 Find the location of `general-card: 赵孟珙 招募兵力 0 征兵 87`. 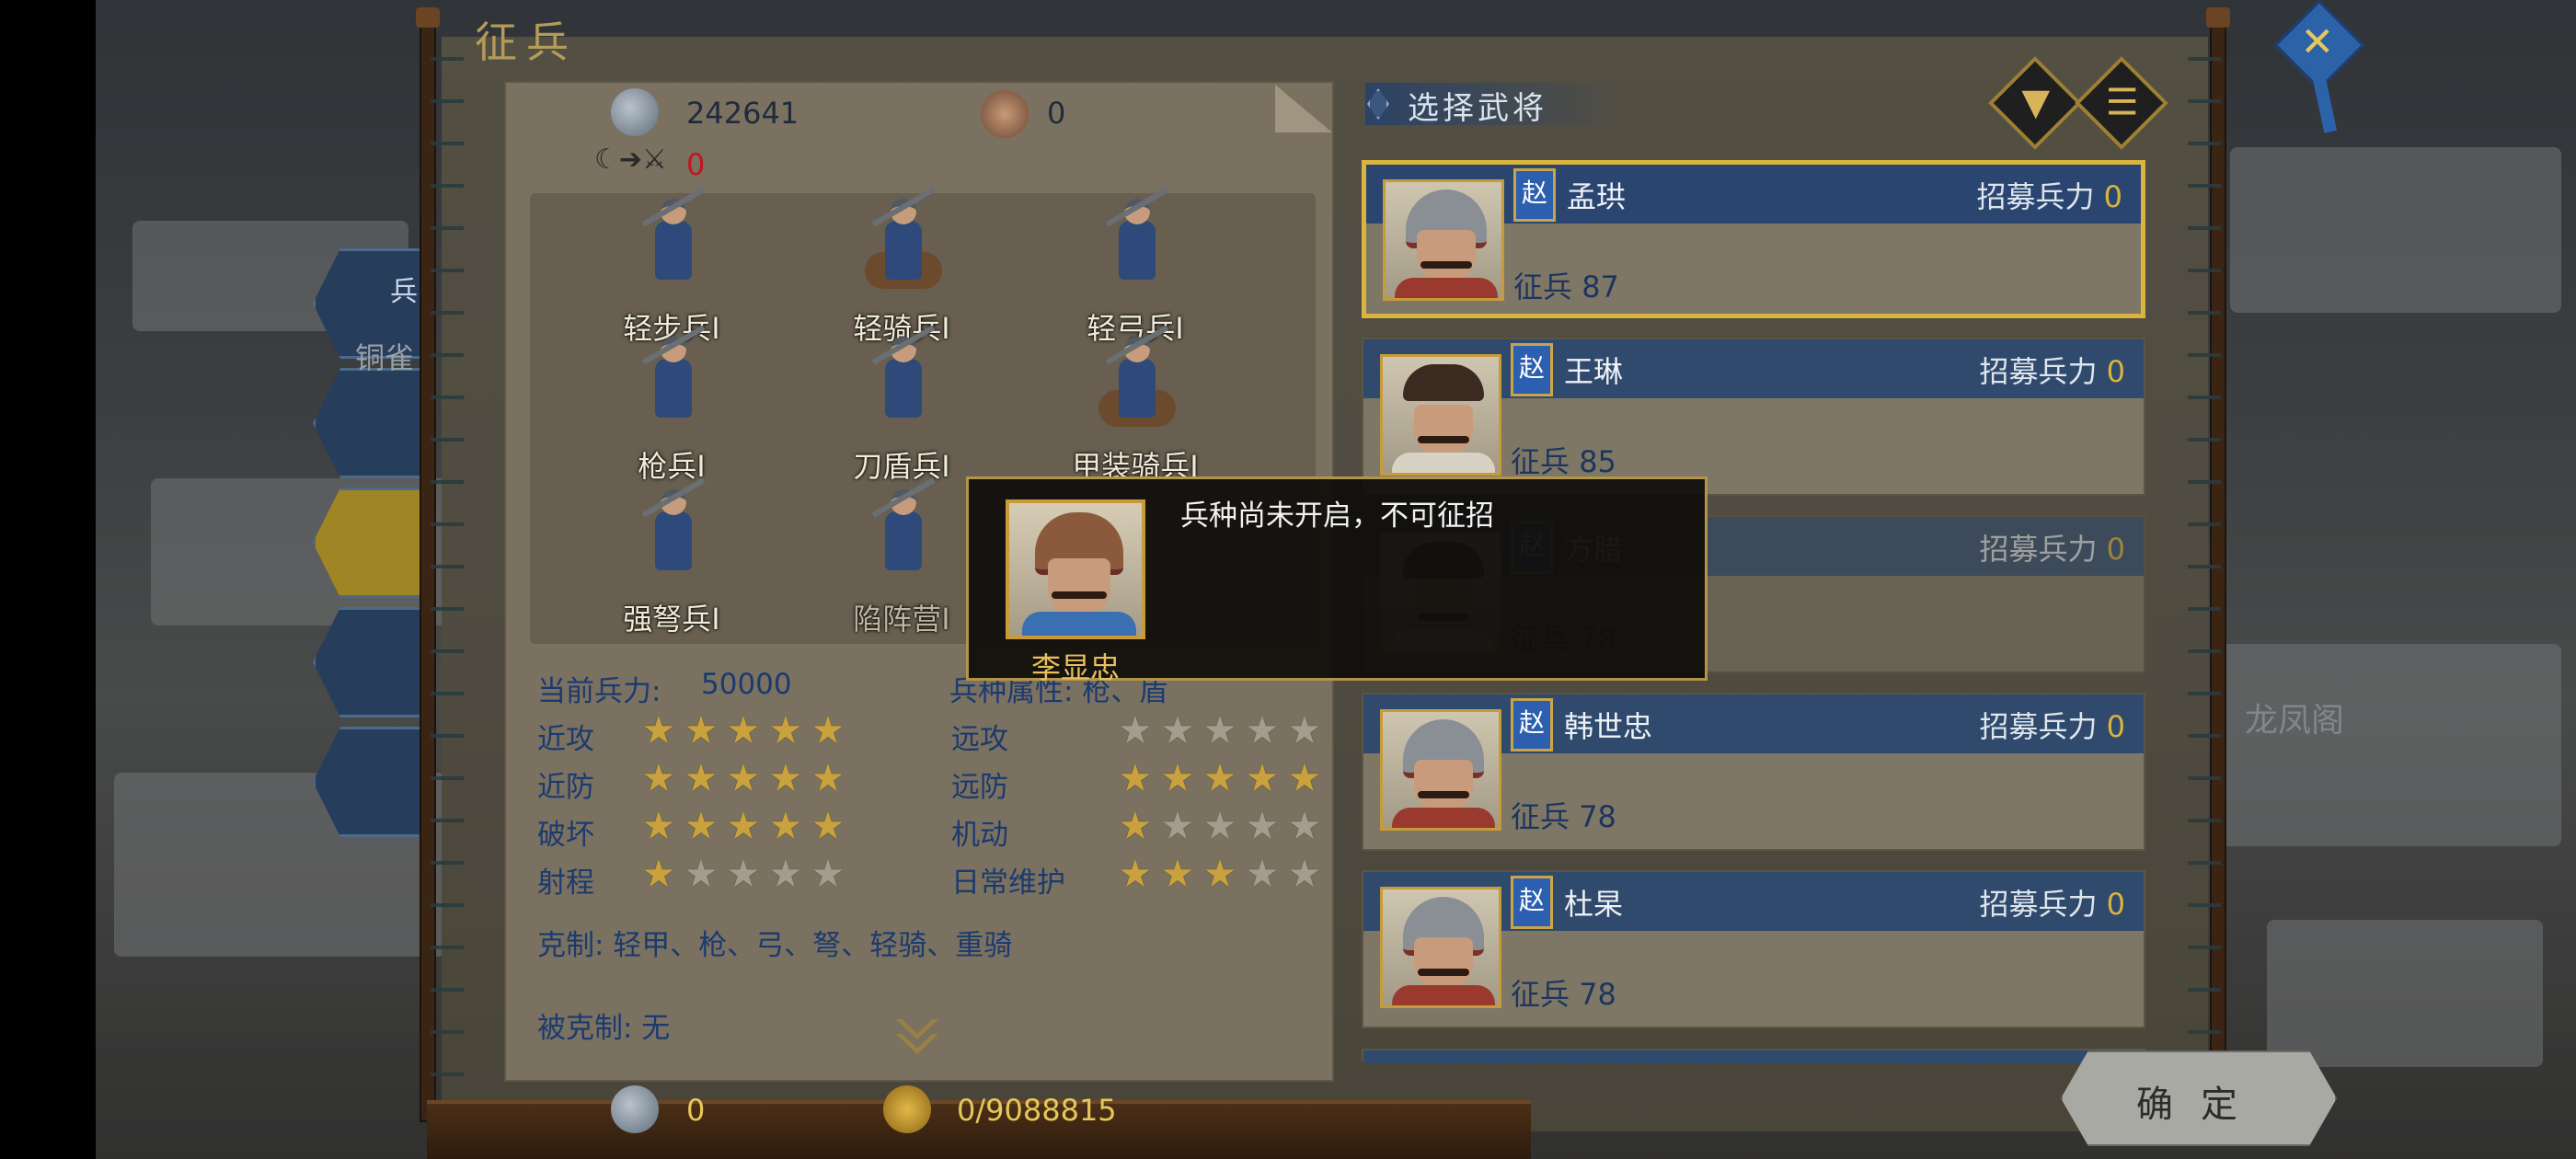

general-card: 赵孟珙 招募兵力 0 征兵 87 is located at coordinates (1753, 239).